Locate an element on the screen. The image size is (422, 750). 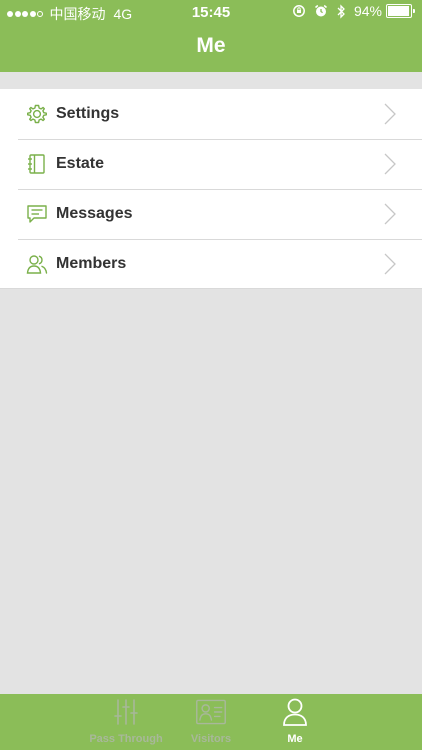
menu-item-estate: Estate is located at coordinates (211, 164).